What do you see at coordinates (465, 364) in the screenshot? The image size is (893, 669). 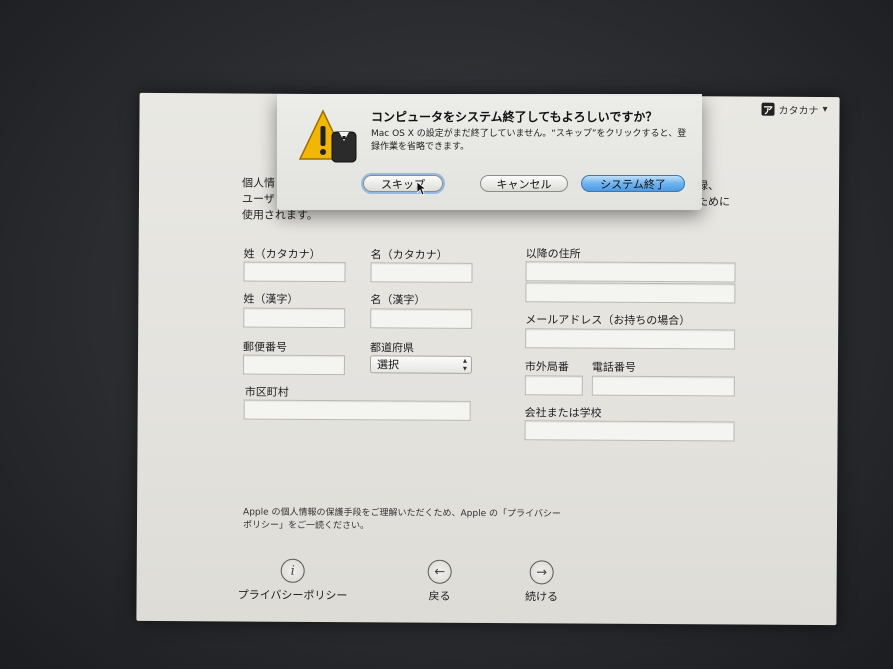 I see `up-down-arrows-icon: ▴ ▾` at bounding box center [465, 364].